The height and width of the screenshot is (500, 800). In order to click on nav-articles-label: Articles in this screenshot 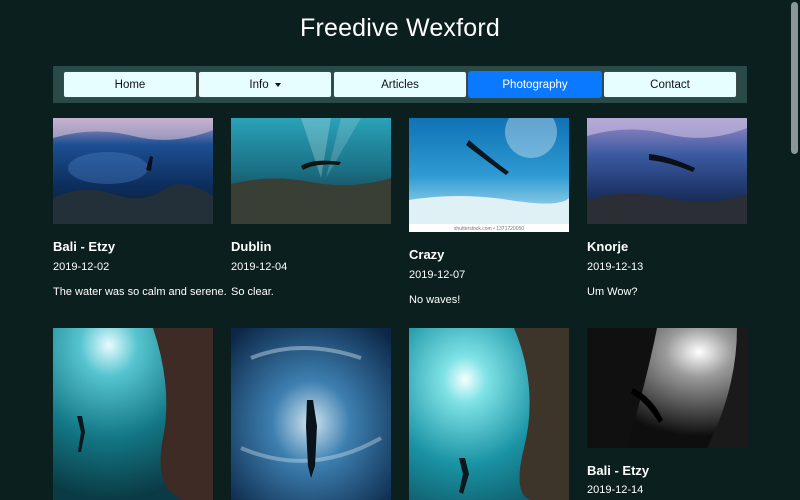, I will do `click(400, 84)`.